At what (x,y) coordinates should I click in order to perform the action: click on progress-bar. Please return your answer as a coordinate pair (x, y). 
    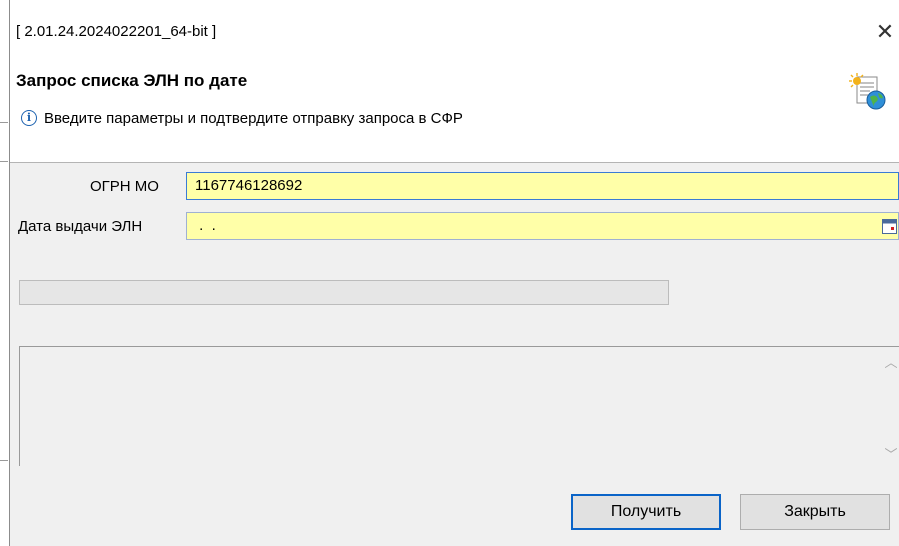
    Looking at the image, I should click on (344, 292).